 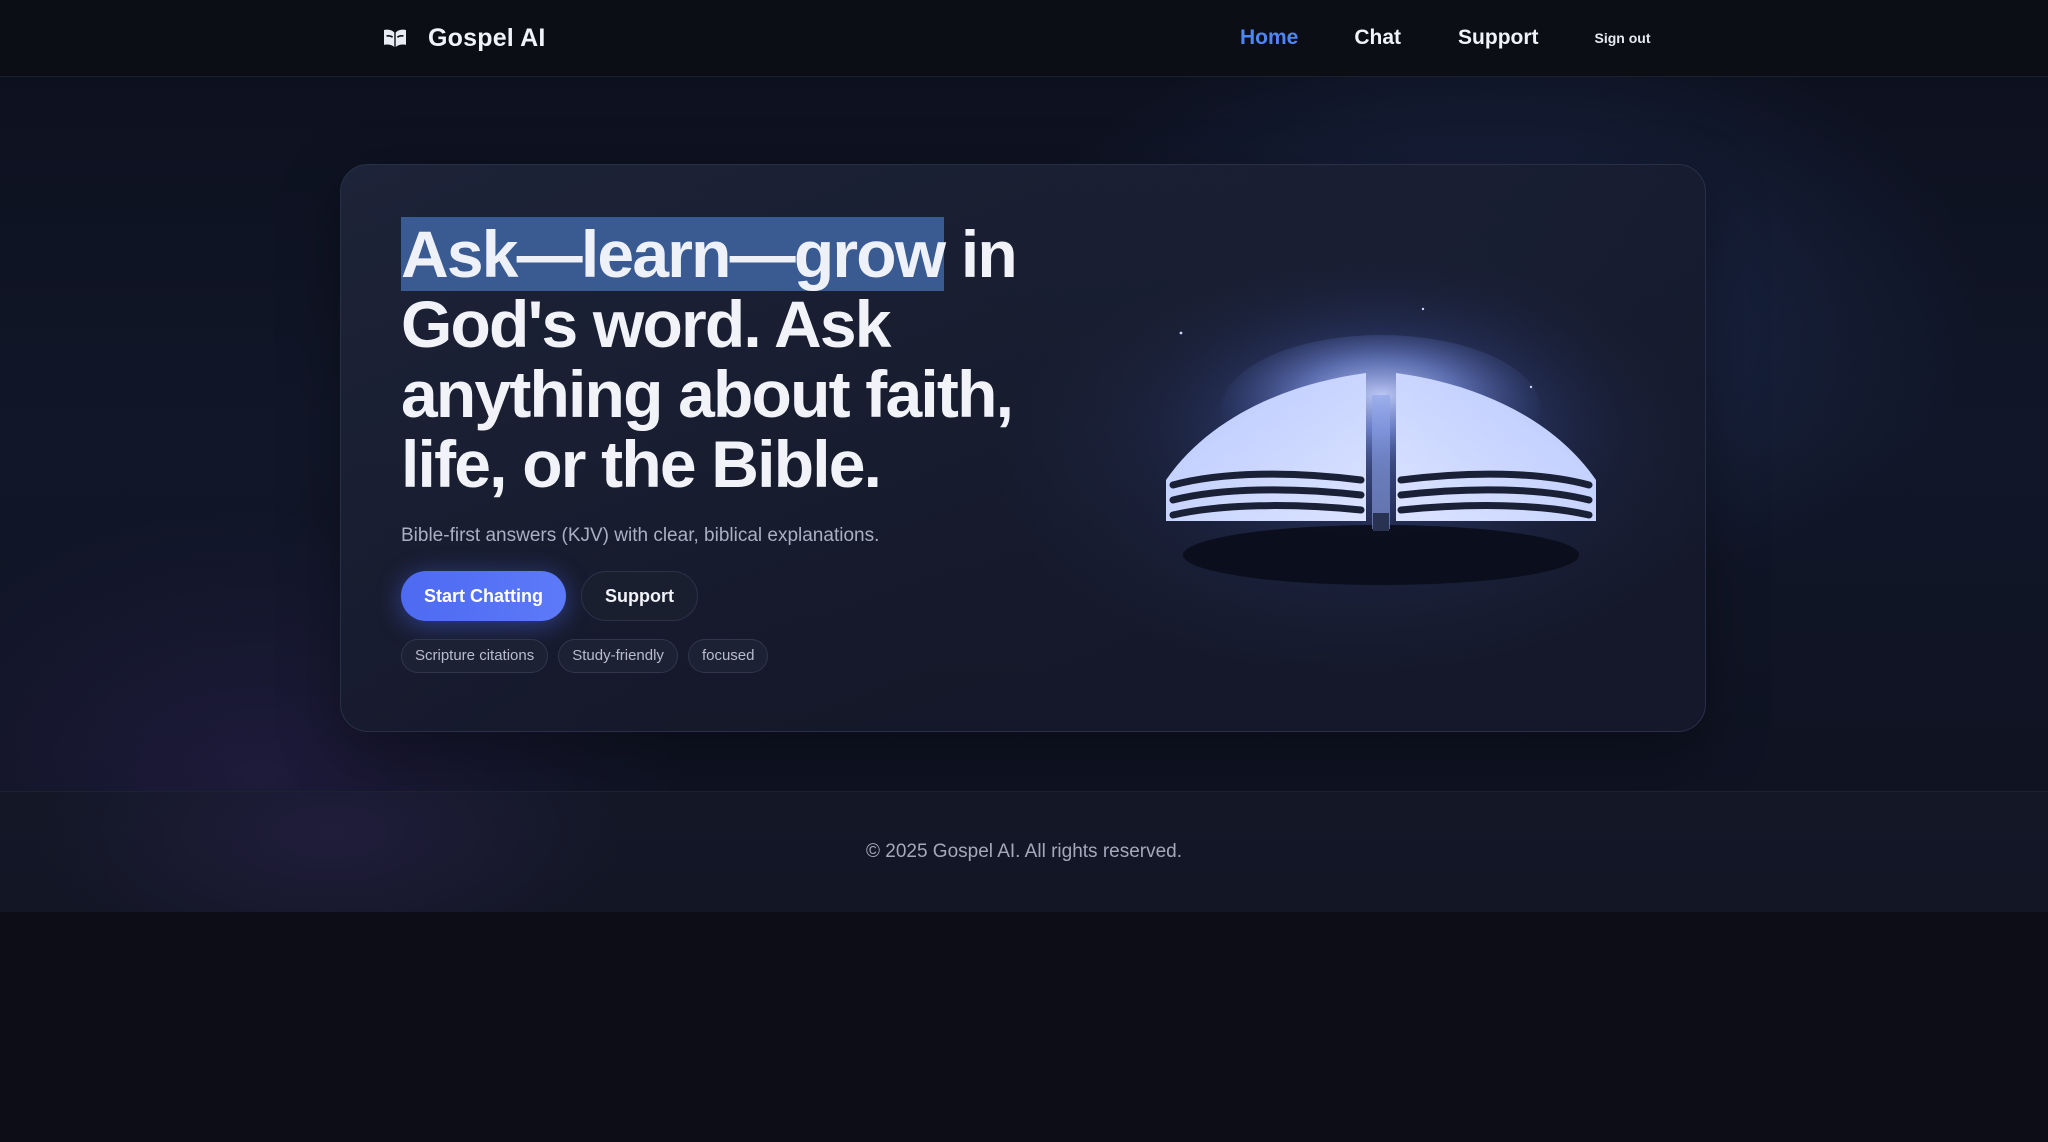 I want to click on support-button: Support, so click(x=639, y=596).